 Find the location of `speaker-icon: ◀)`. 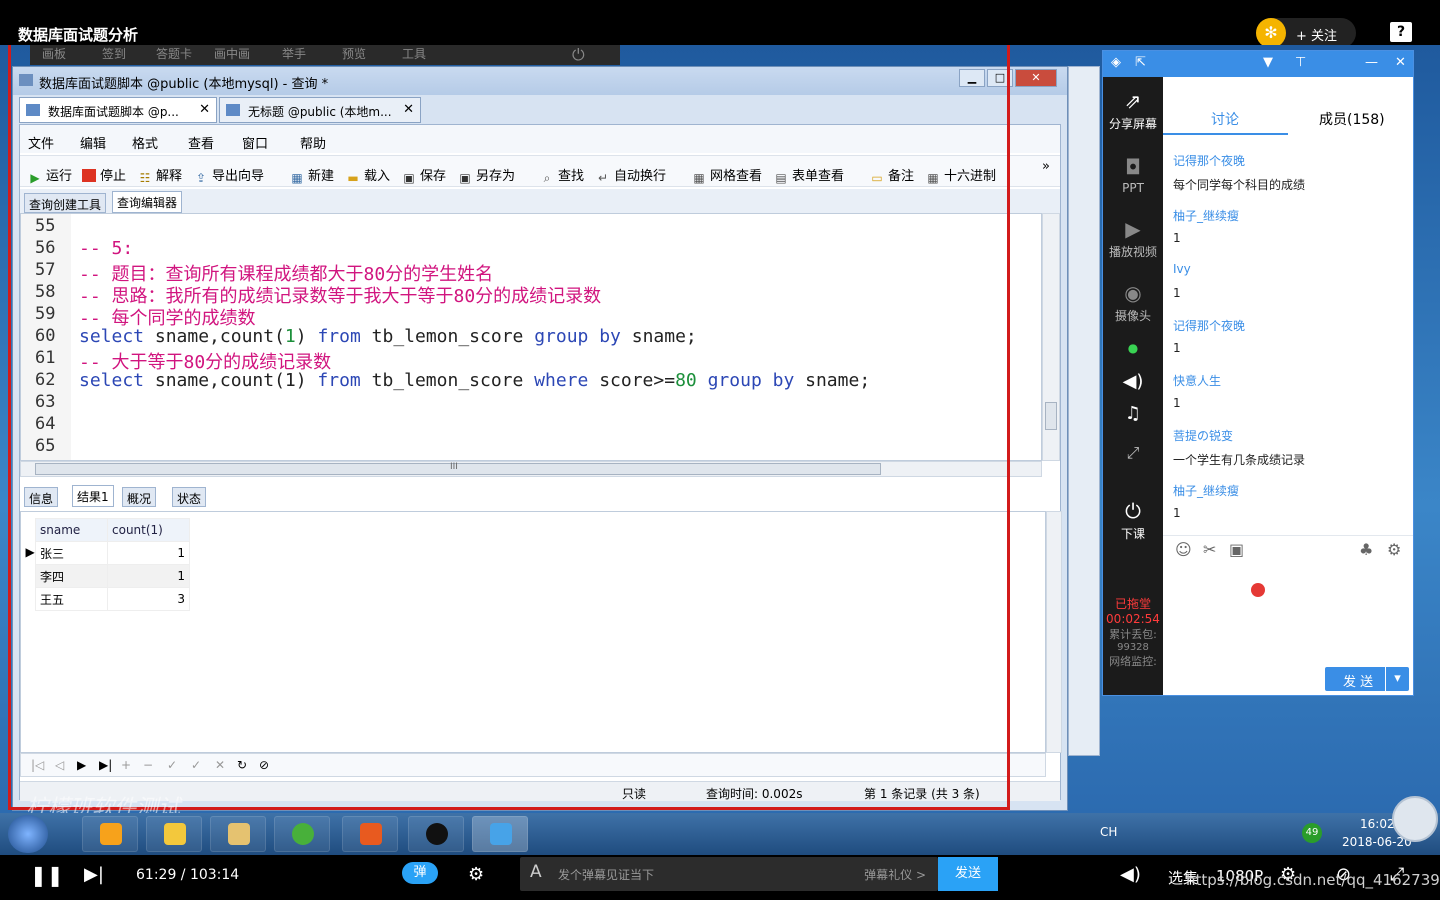

speaker-icon: ◀) is located at coordinates (1133, 381).